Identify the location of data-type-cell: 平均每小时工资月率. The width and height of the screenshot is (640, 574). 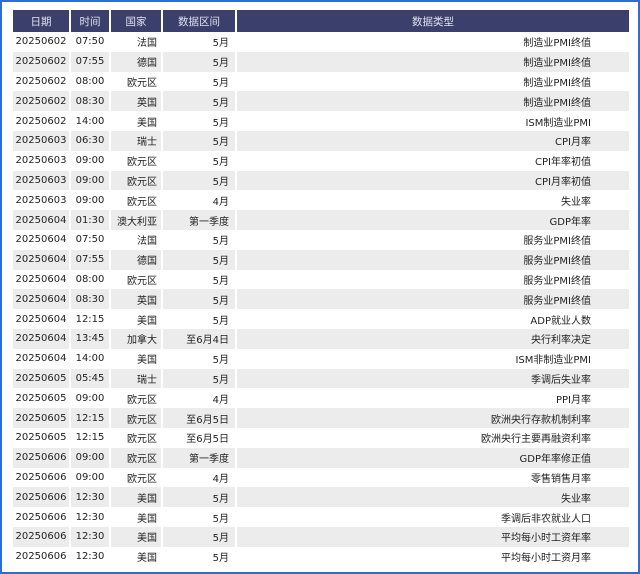
(546, 559).